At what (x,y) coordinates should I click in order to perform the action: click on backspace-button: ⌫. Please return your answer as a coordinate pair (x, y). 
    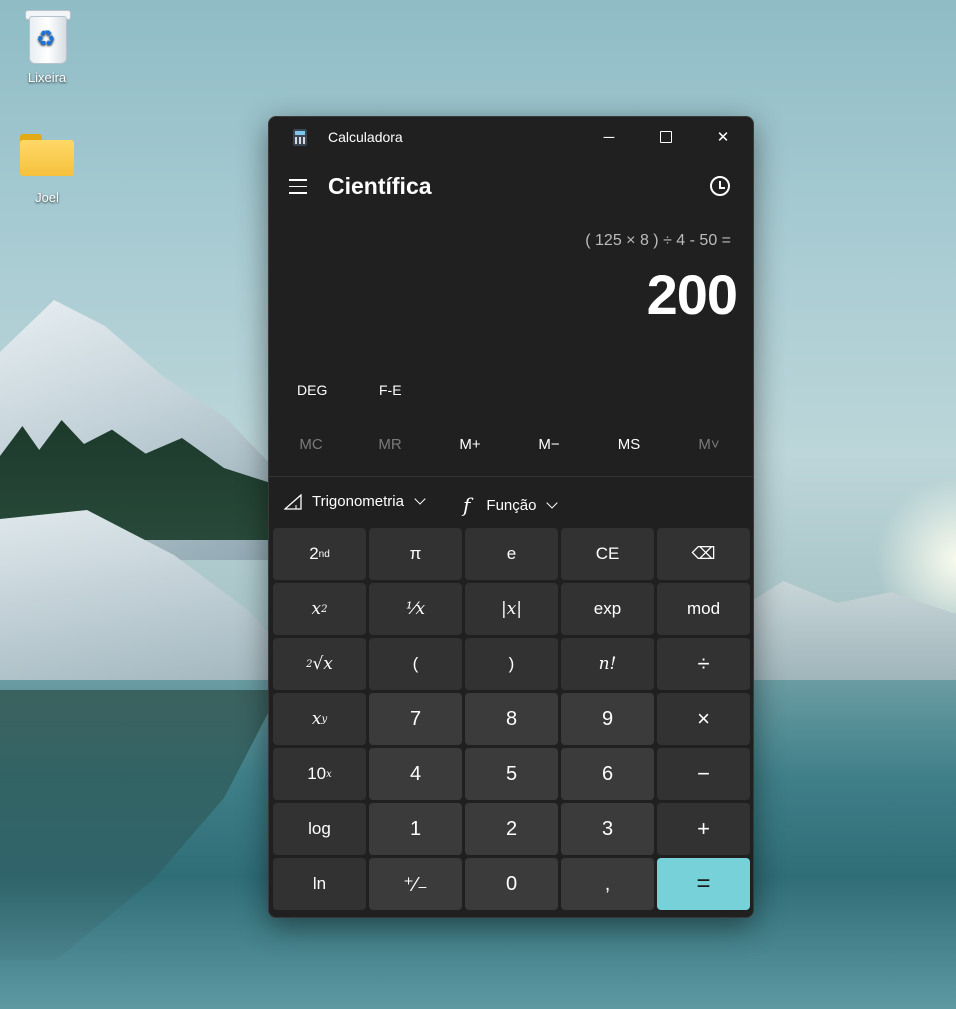
    Looking at the image, I should click on (703, 554).